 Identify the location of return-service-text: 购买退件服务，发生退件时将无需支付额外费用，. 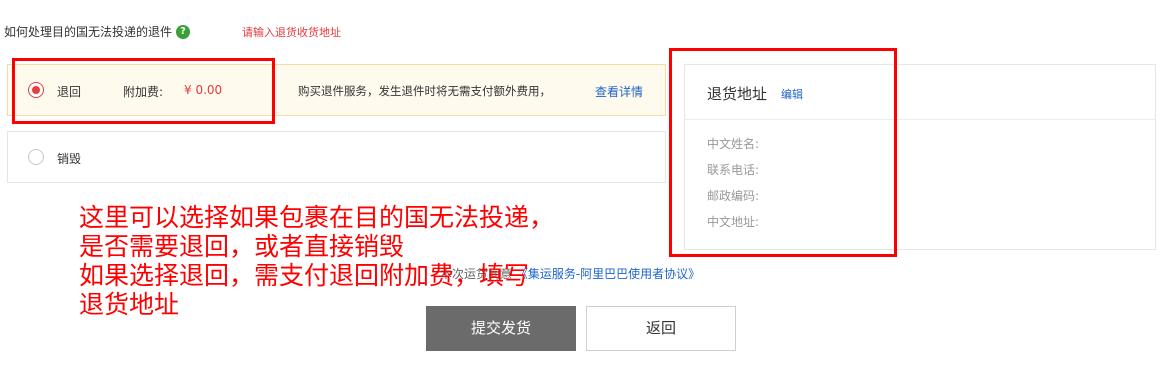
(424, 91).